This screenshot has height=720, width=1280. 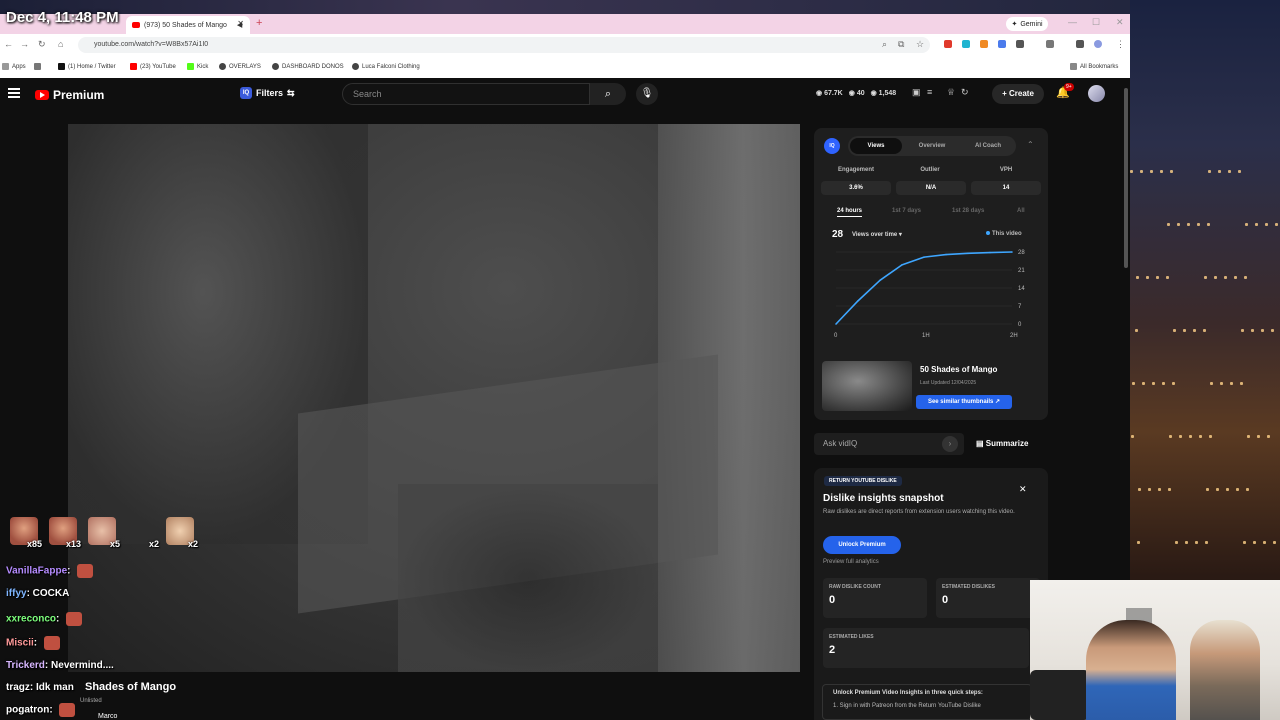 I want to click on stat-value: 0, so click(x=832, y=600).